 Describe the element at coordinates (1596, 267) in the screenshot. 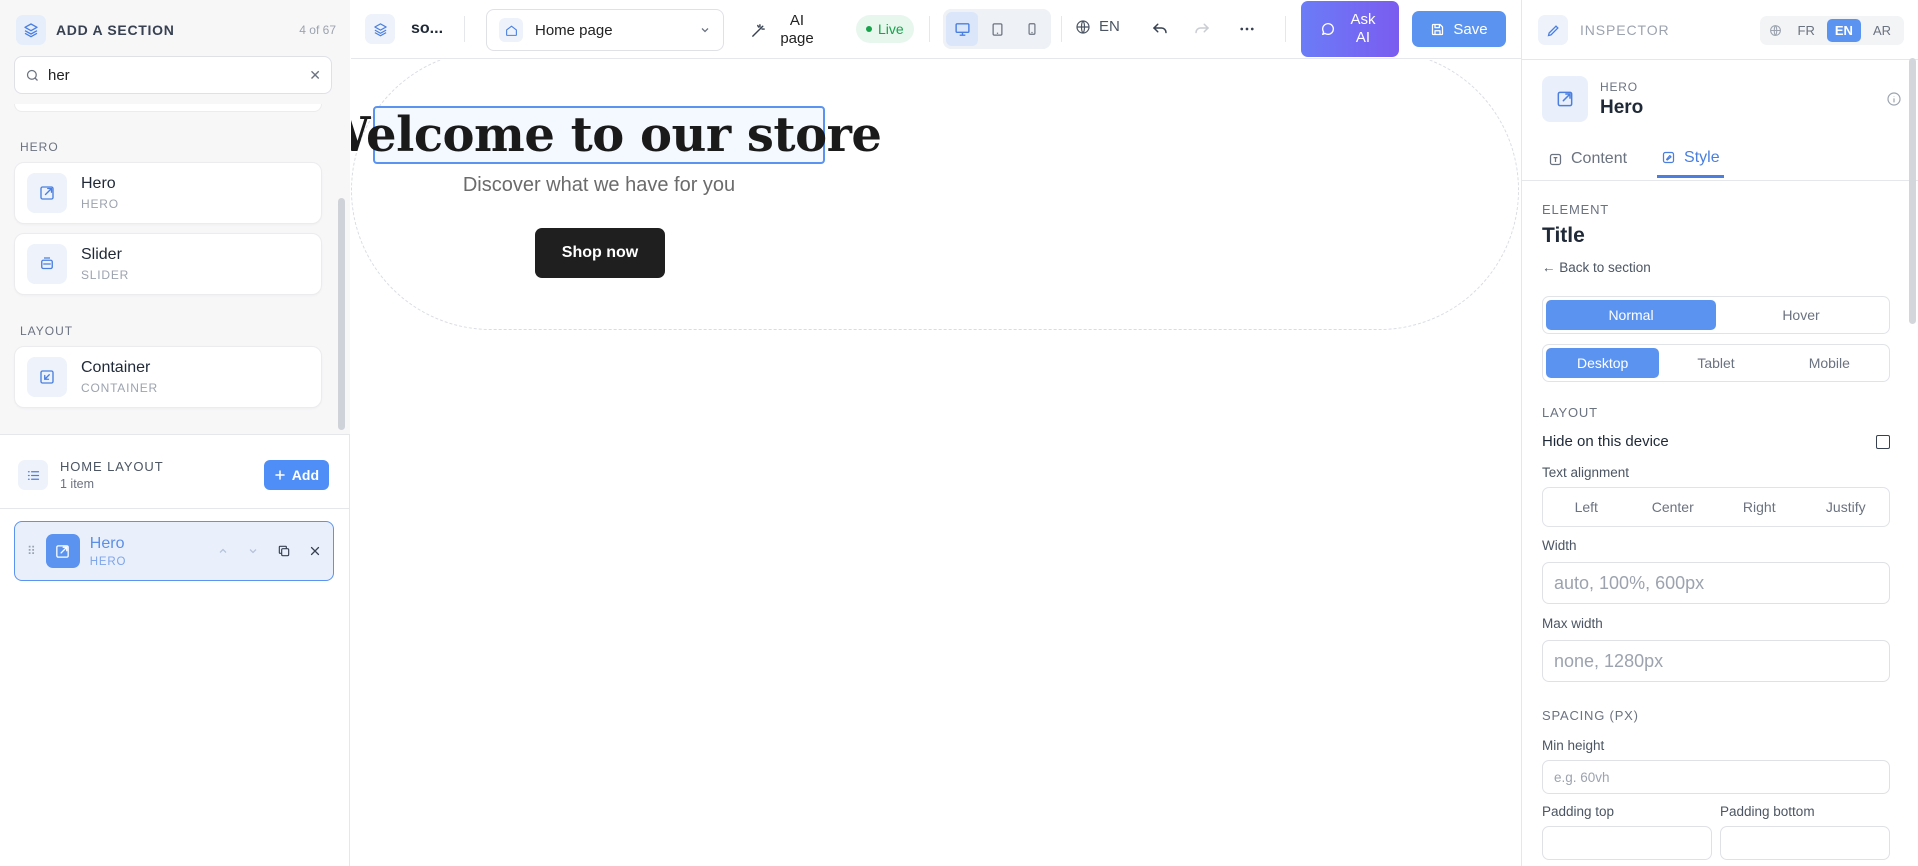

I see `back-to-section-link: ← Back to section` at that location.